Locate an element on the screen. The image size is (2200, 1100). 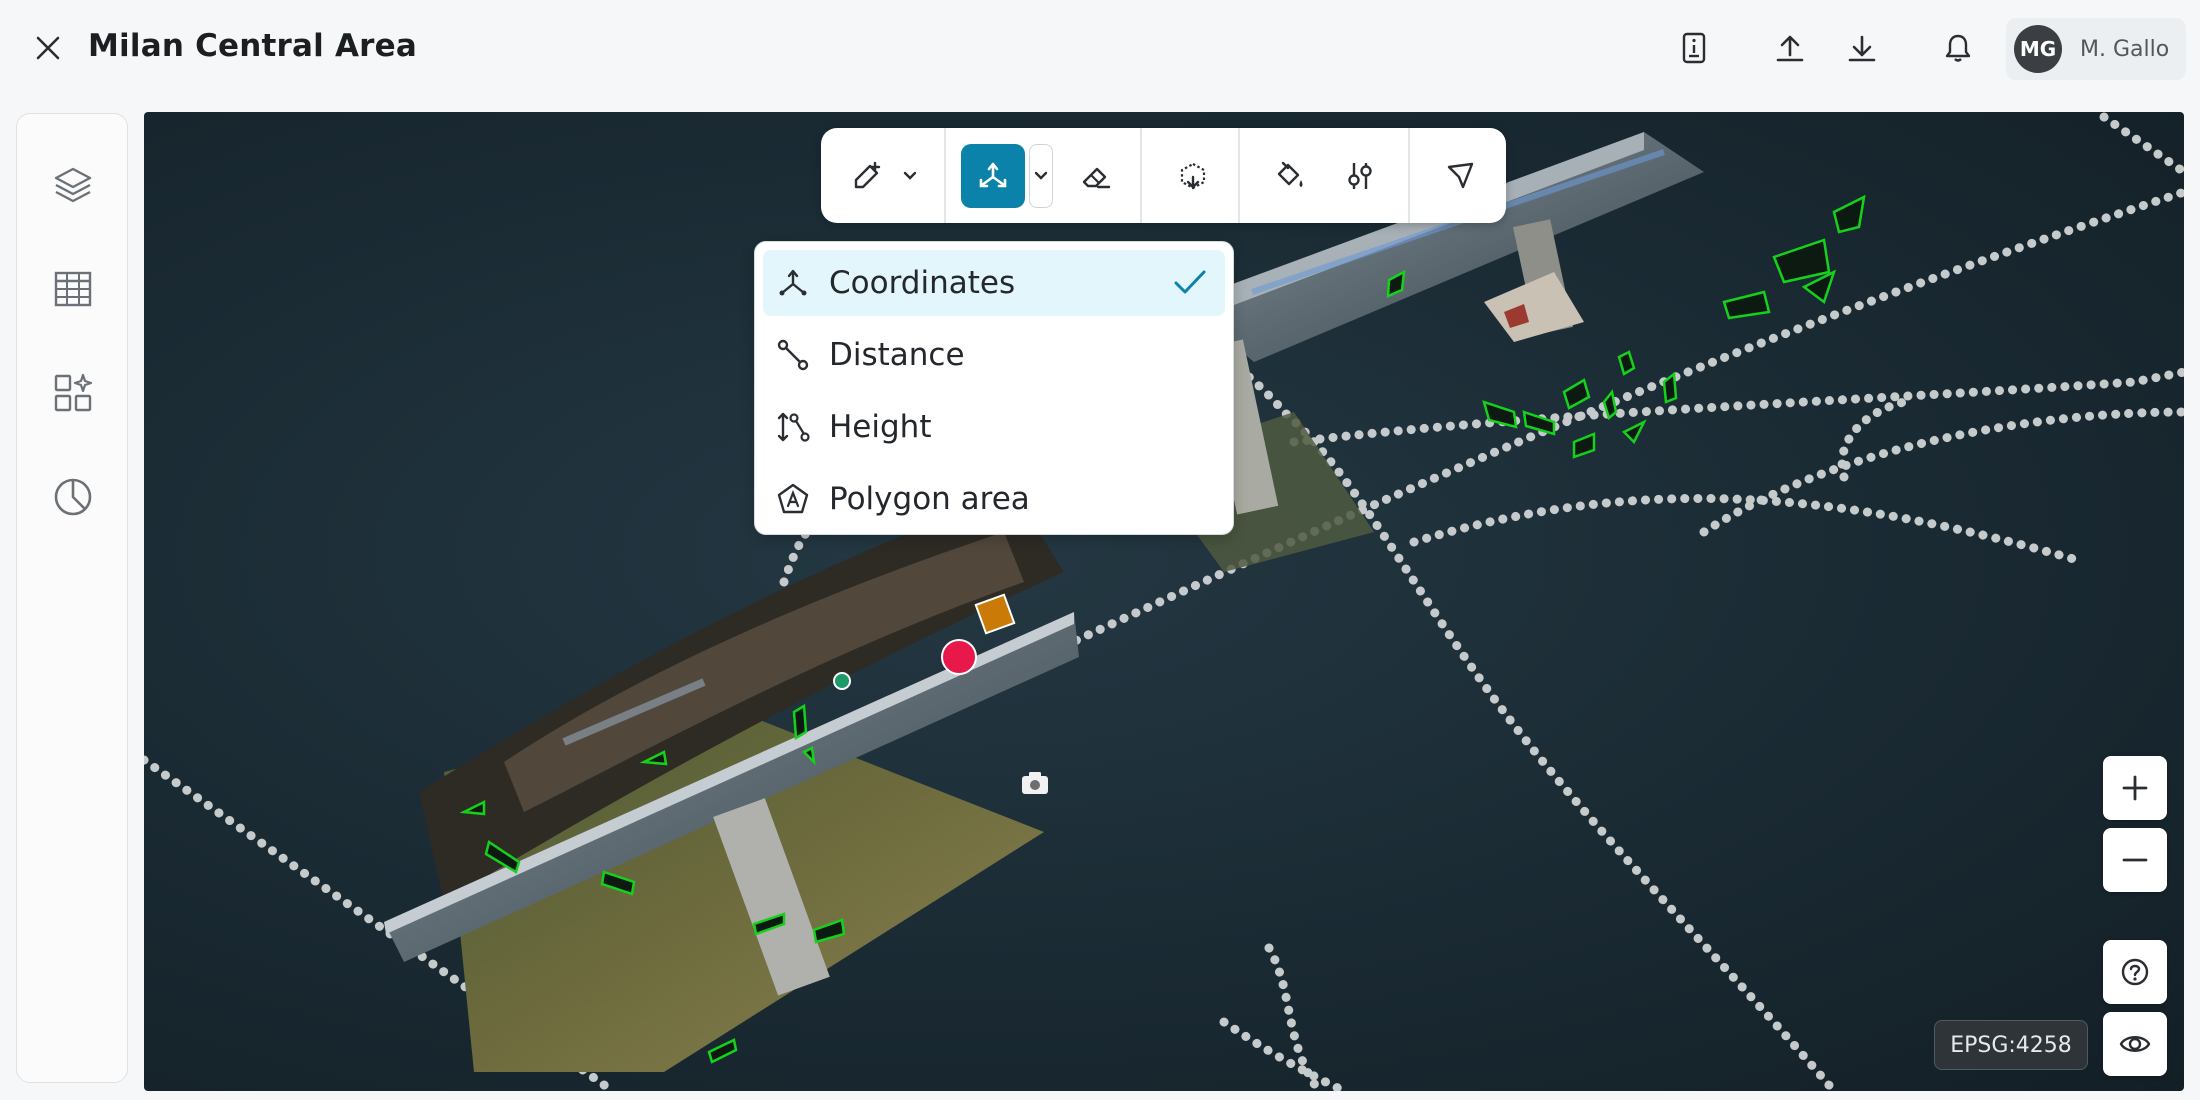
measure-type-menu: Coordinates Distance Height Polygon area is located at coordinates (994, 388).